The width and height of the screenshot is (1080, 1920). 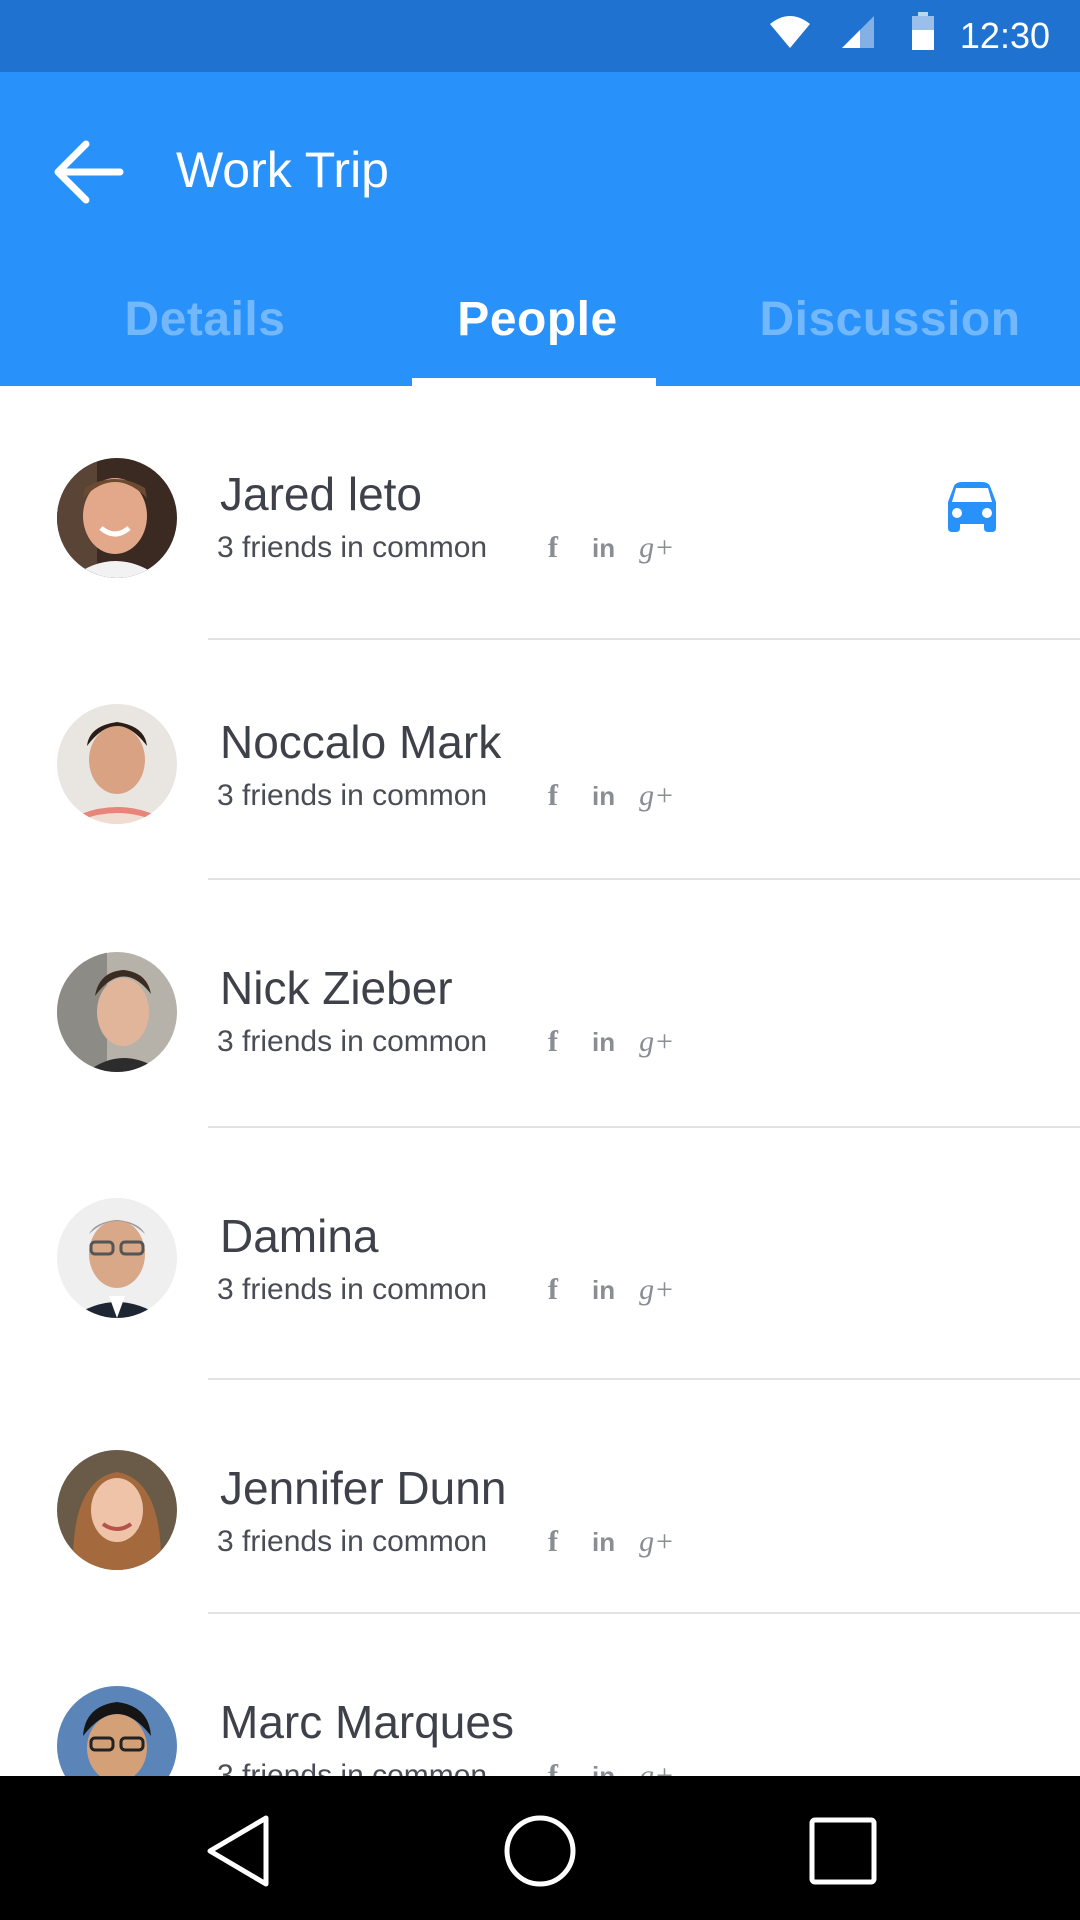 I want to click on list-item: Jared leto 3 friends in common f in g+, so click(x=540, y=513).